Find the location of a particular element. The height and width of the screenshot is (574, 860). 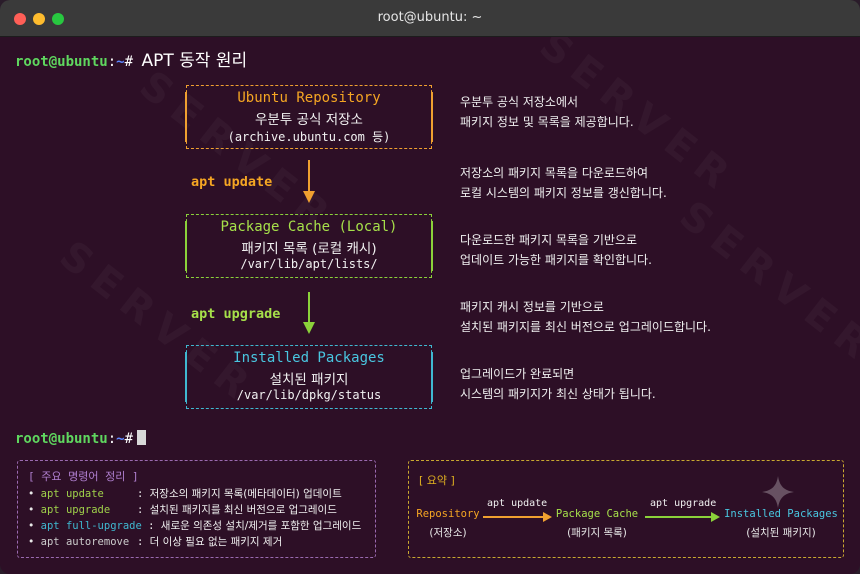

title-bar: root@ubuntu: ~ is located at coordinates (430, 18).